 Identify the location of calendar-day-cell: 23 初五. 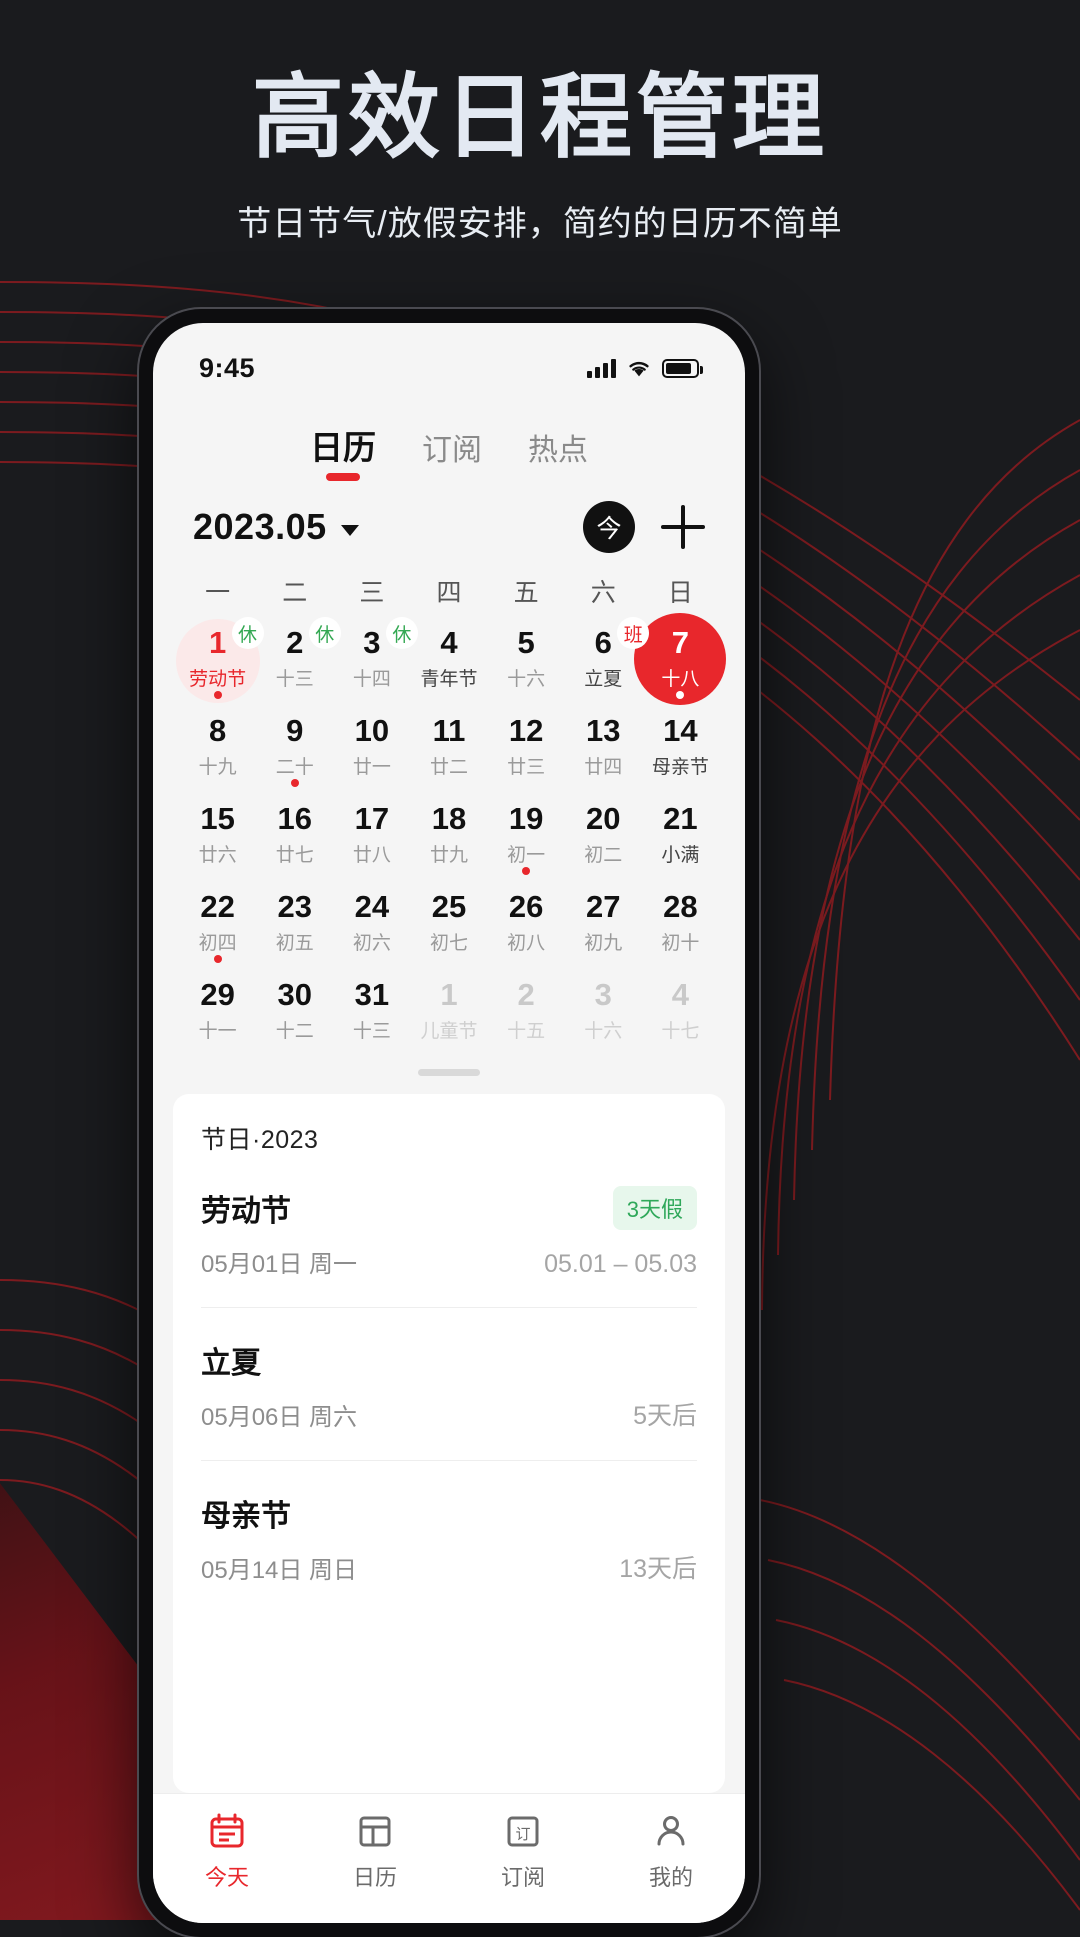
(294, 923).